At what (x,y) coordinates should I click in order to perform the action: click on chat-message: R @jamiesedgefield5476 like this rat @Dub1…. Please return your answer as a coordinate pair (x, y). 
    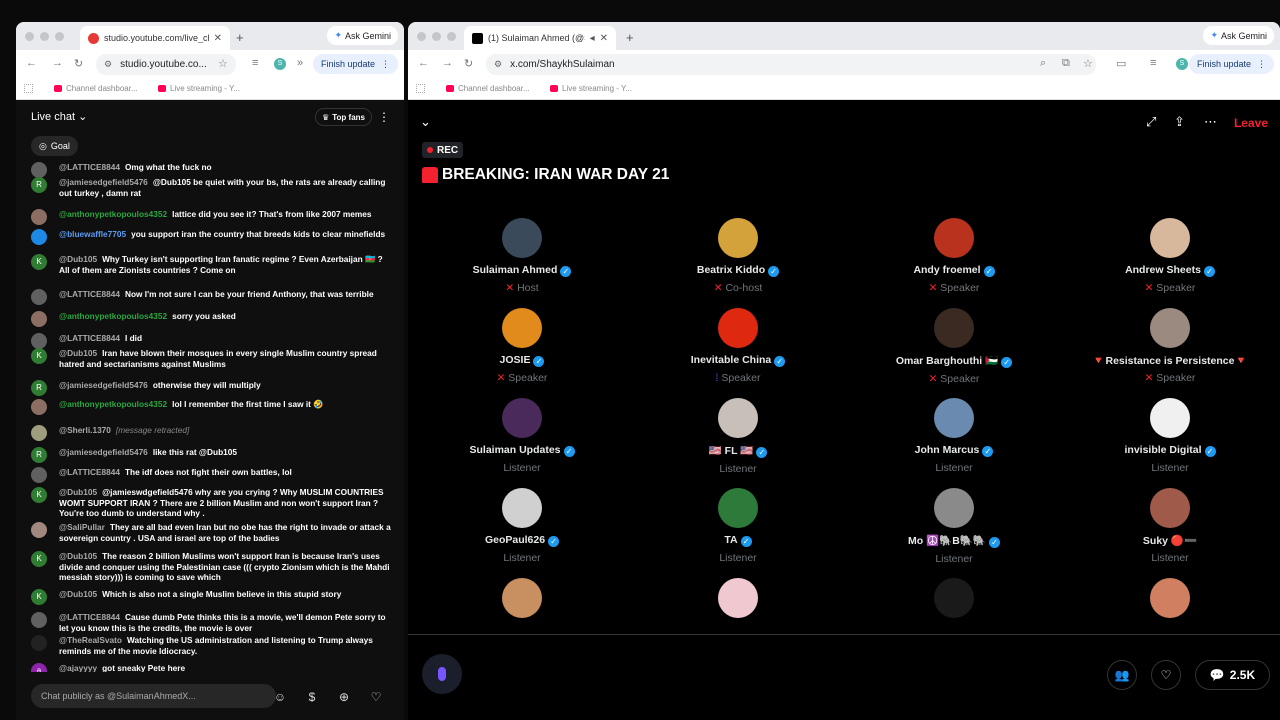
    Looking at the image, I should click on (211, 455).